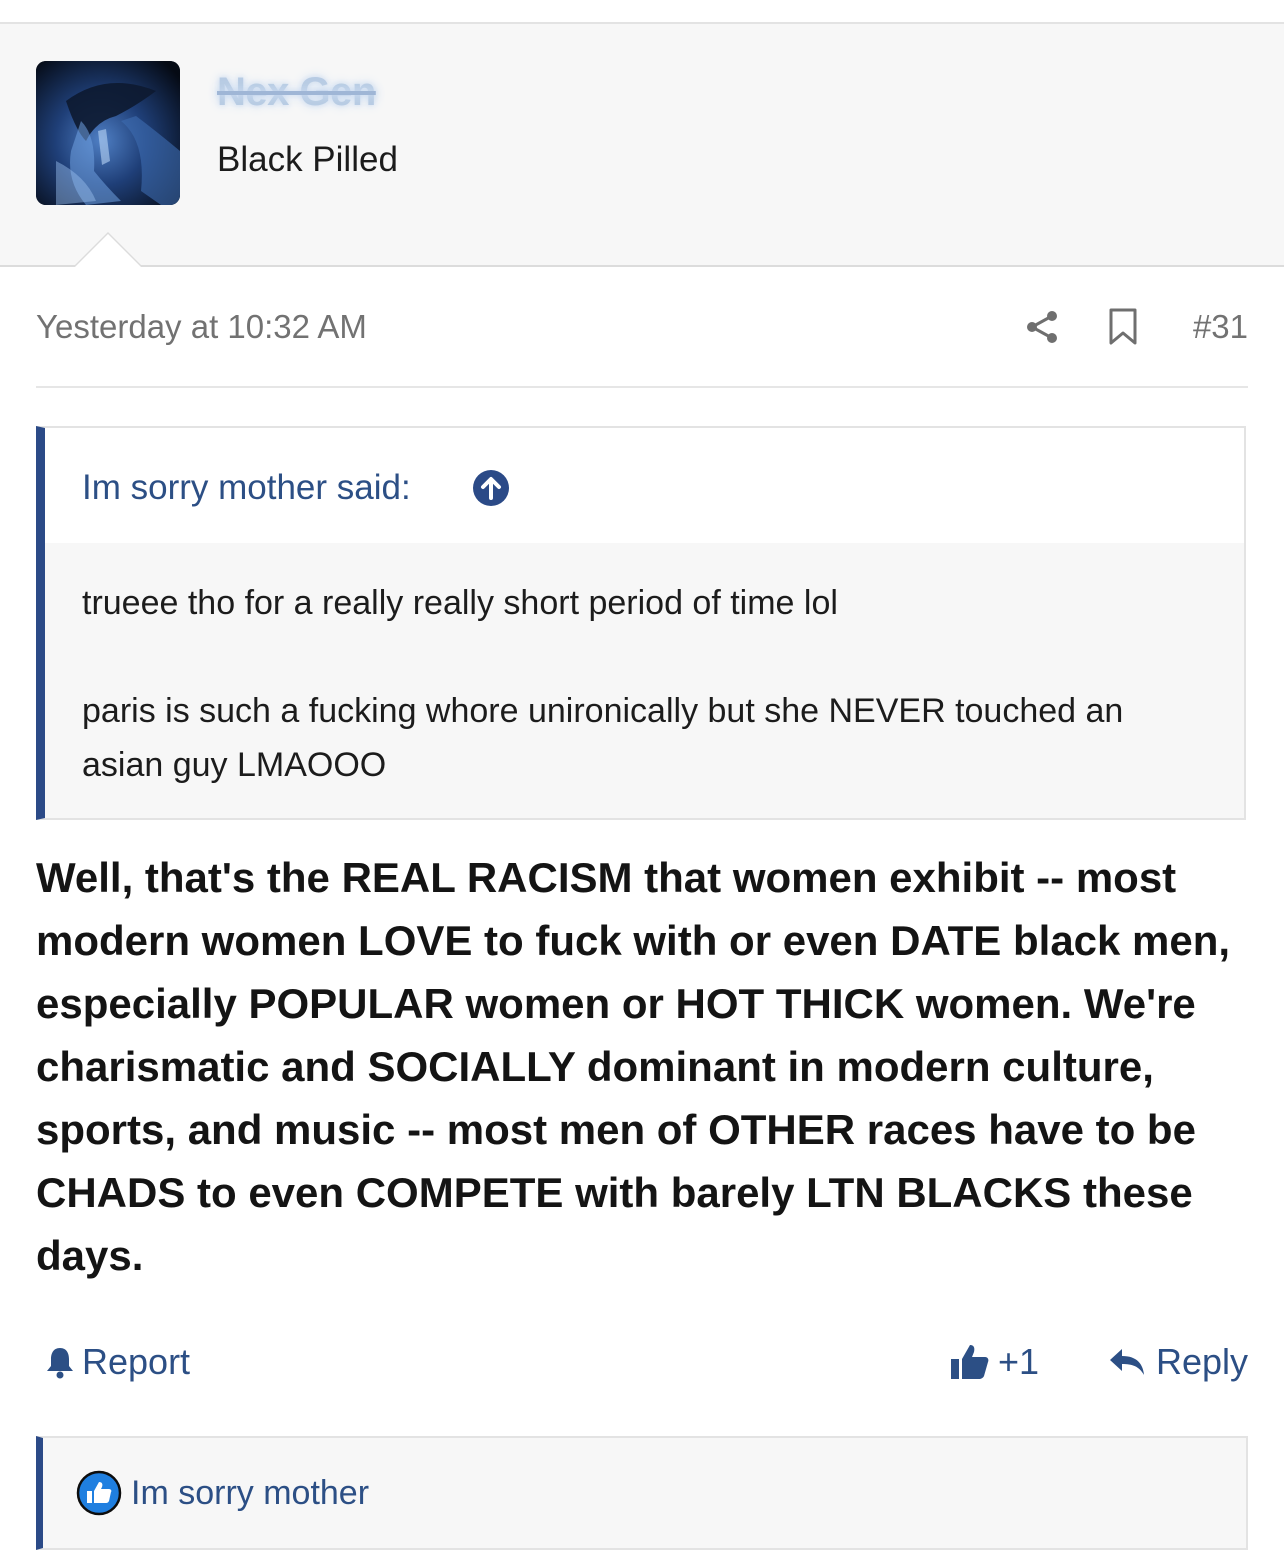 This screenshot has width=1284, height=1568. I want to click on post-meta: Yesterday at 10:32 AM #31, so click(642, 328).